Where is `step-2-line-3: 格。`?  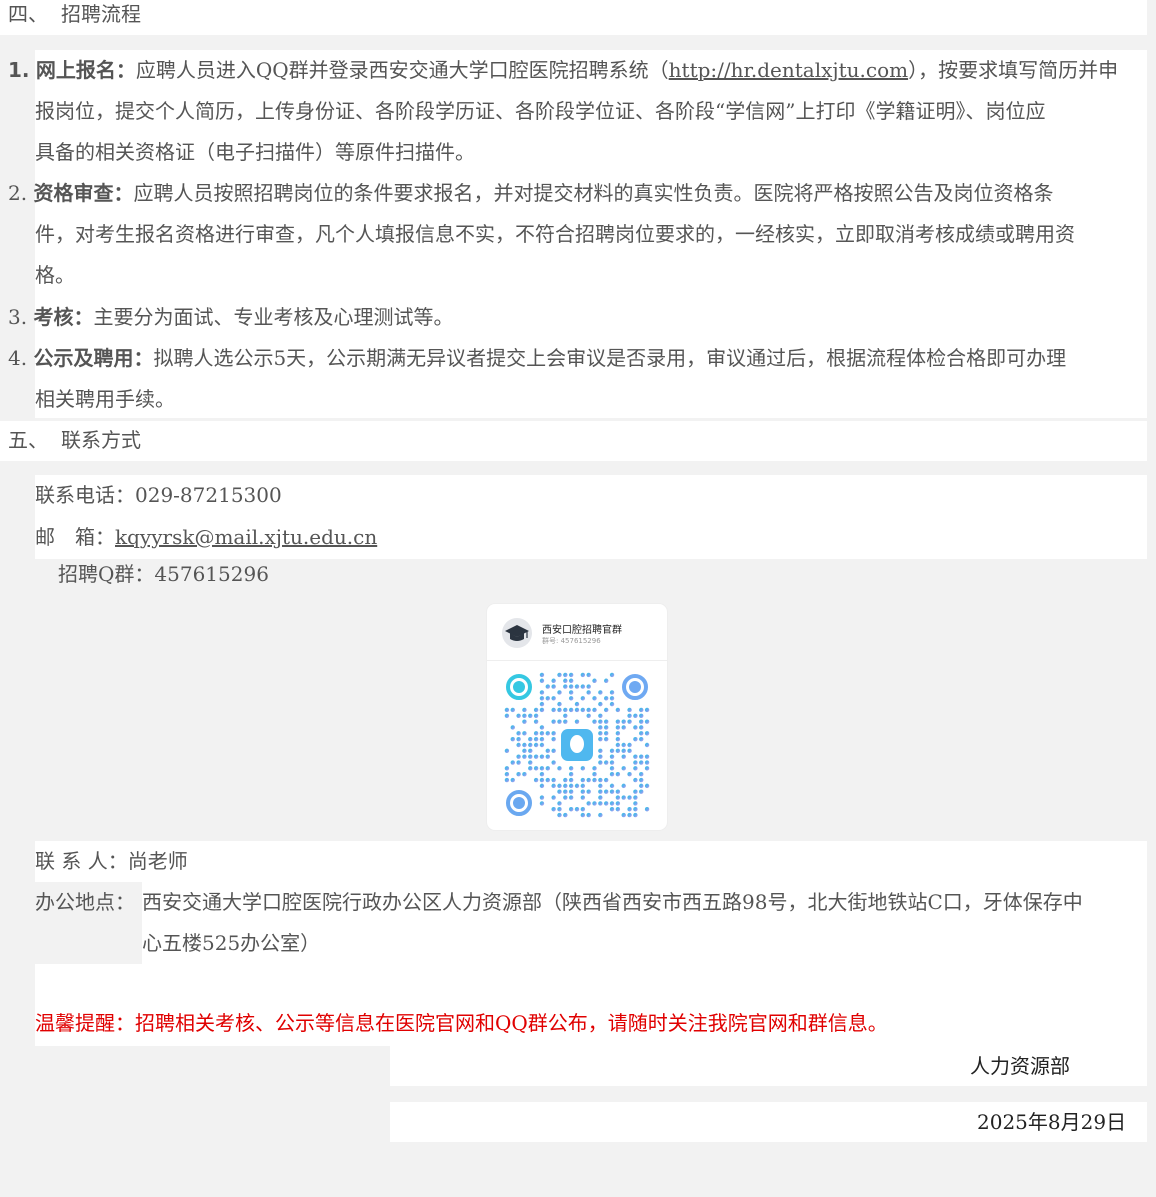 step-2-line-3: 格。 is located at coordinates (55, 275).